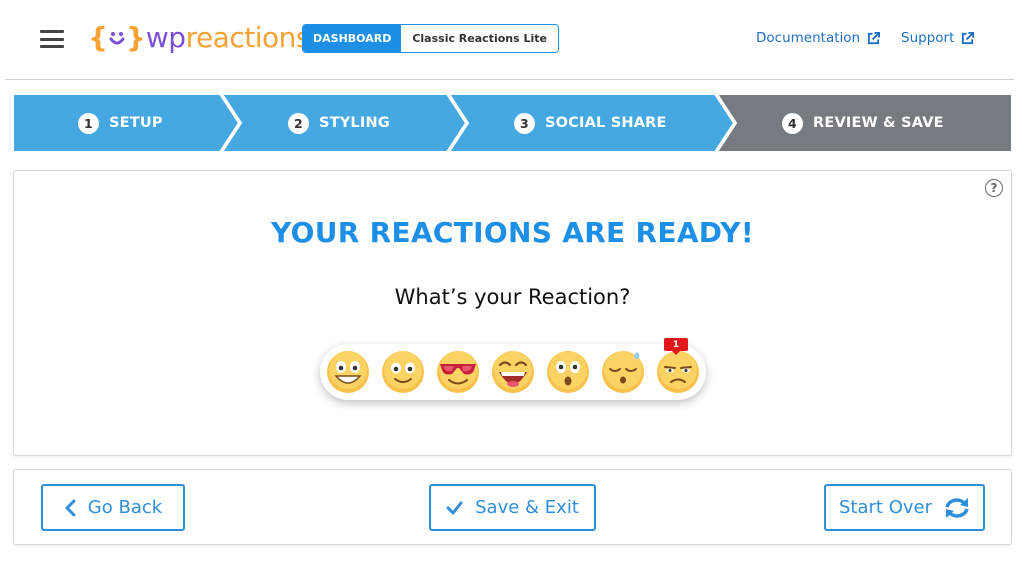 The width and height of the screenshot is (1024, 584). I want to click on step-number: 4, so click(792, 123).